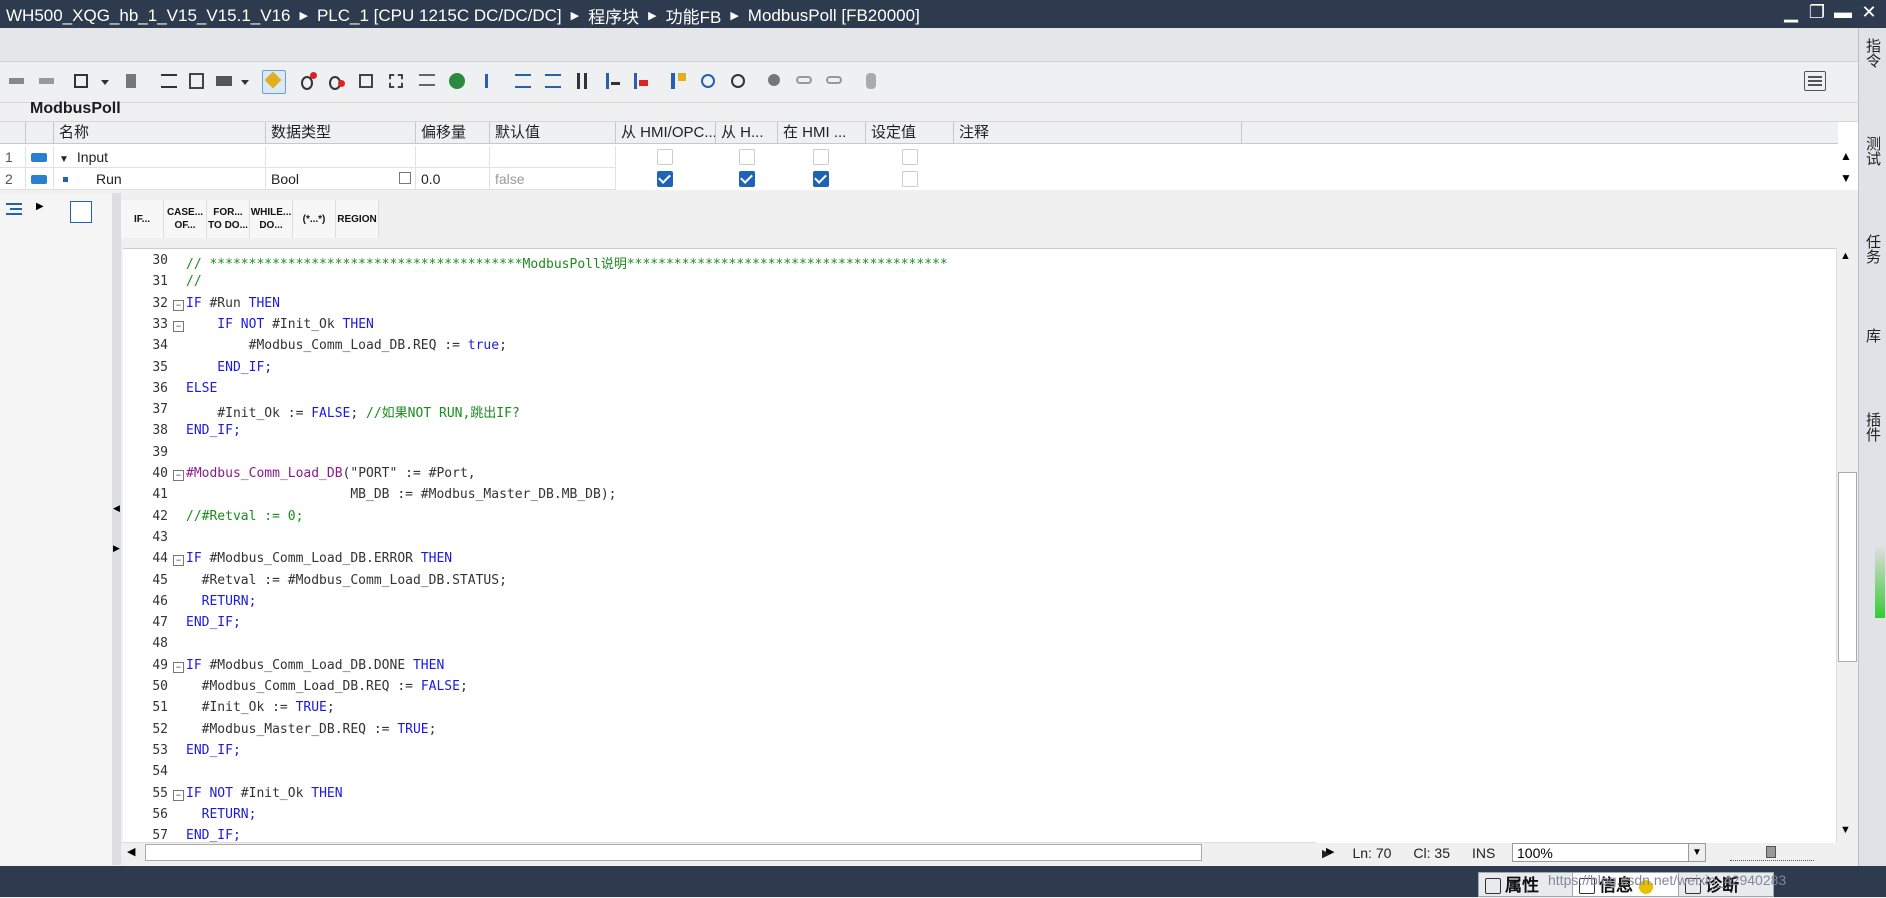 The width and height of the screenshot is (1886, 898). I want to click on increase-indent-icon, so click(523, 81).